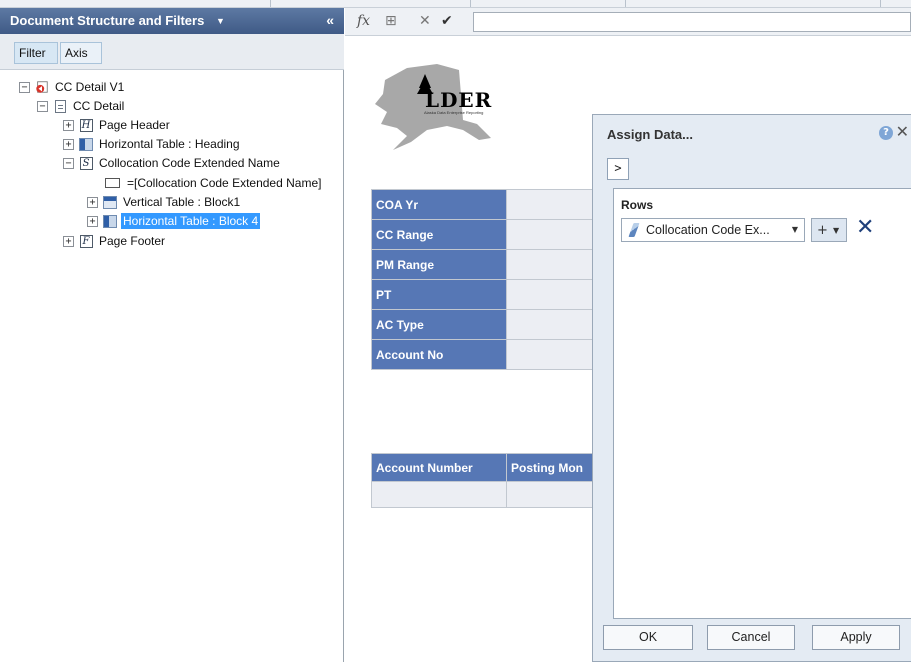 This screenshot has height=662, width=911. I want to click on logo-text: LDER, so click(459, 100).